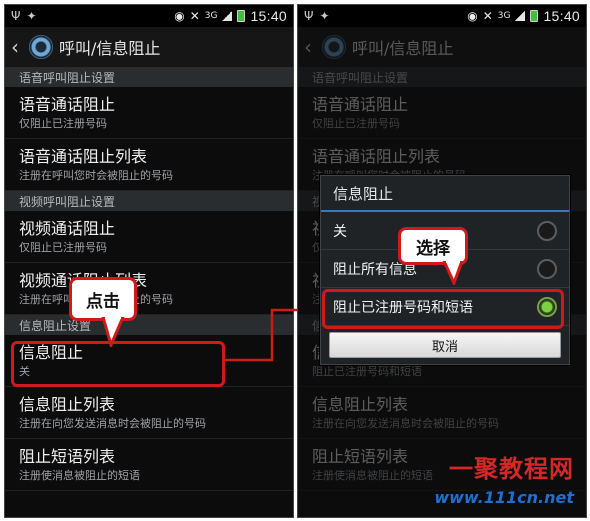 This screenshot has width=590, height=521. I want to click on list-item-voice-block: 语音通话阻止 仅阻止已注册号码, so click(442, 113).